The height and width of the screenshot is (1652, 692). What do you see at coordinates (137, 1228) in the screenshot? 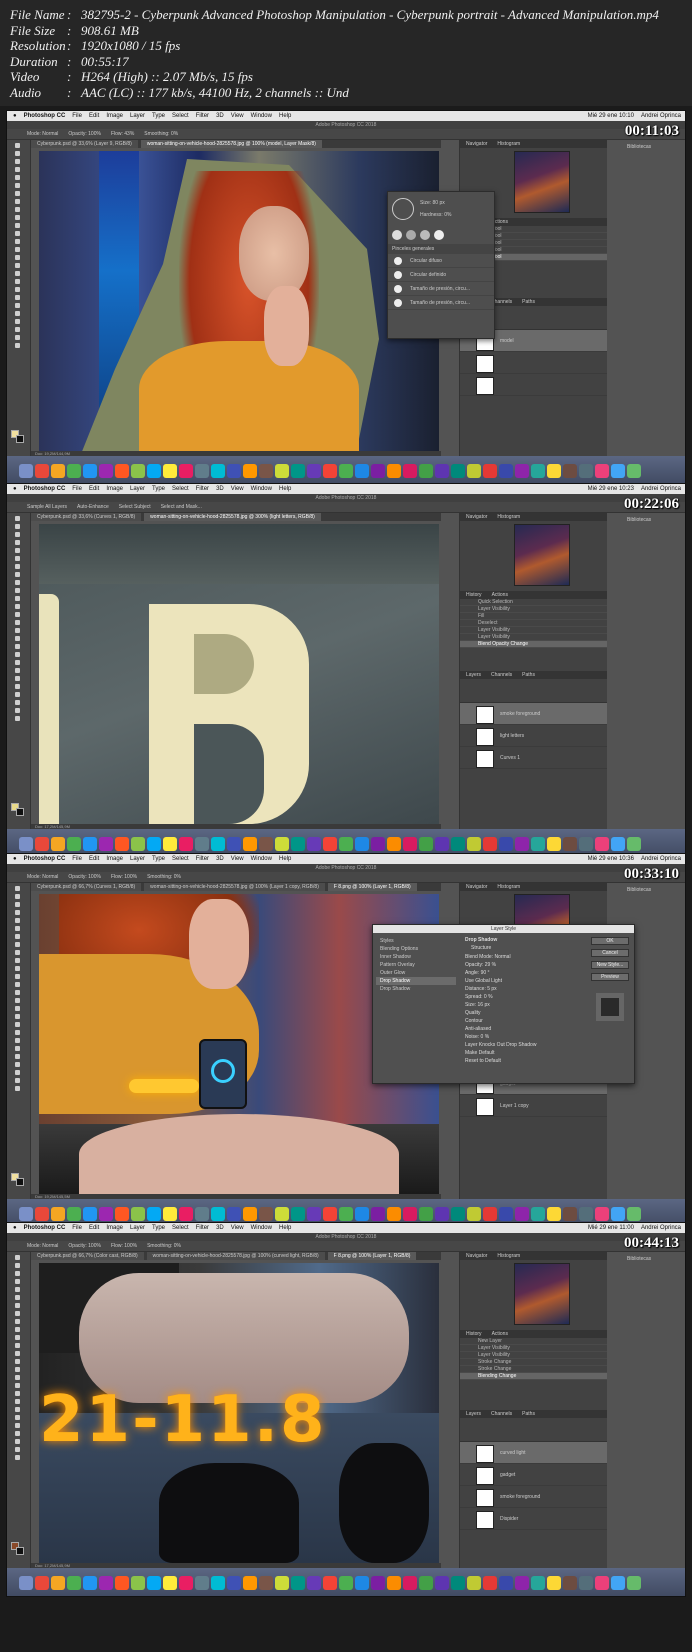
I see `menu-item: Layer` at bounding box center [137, 1228].